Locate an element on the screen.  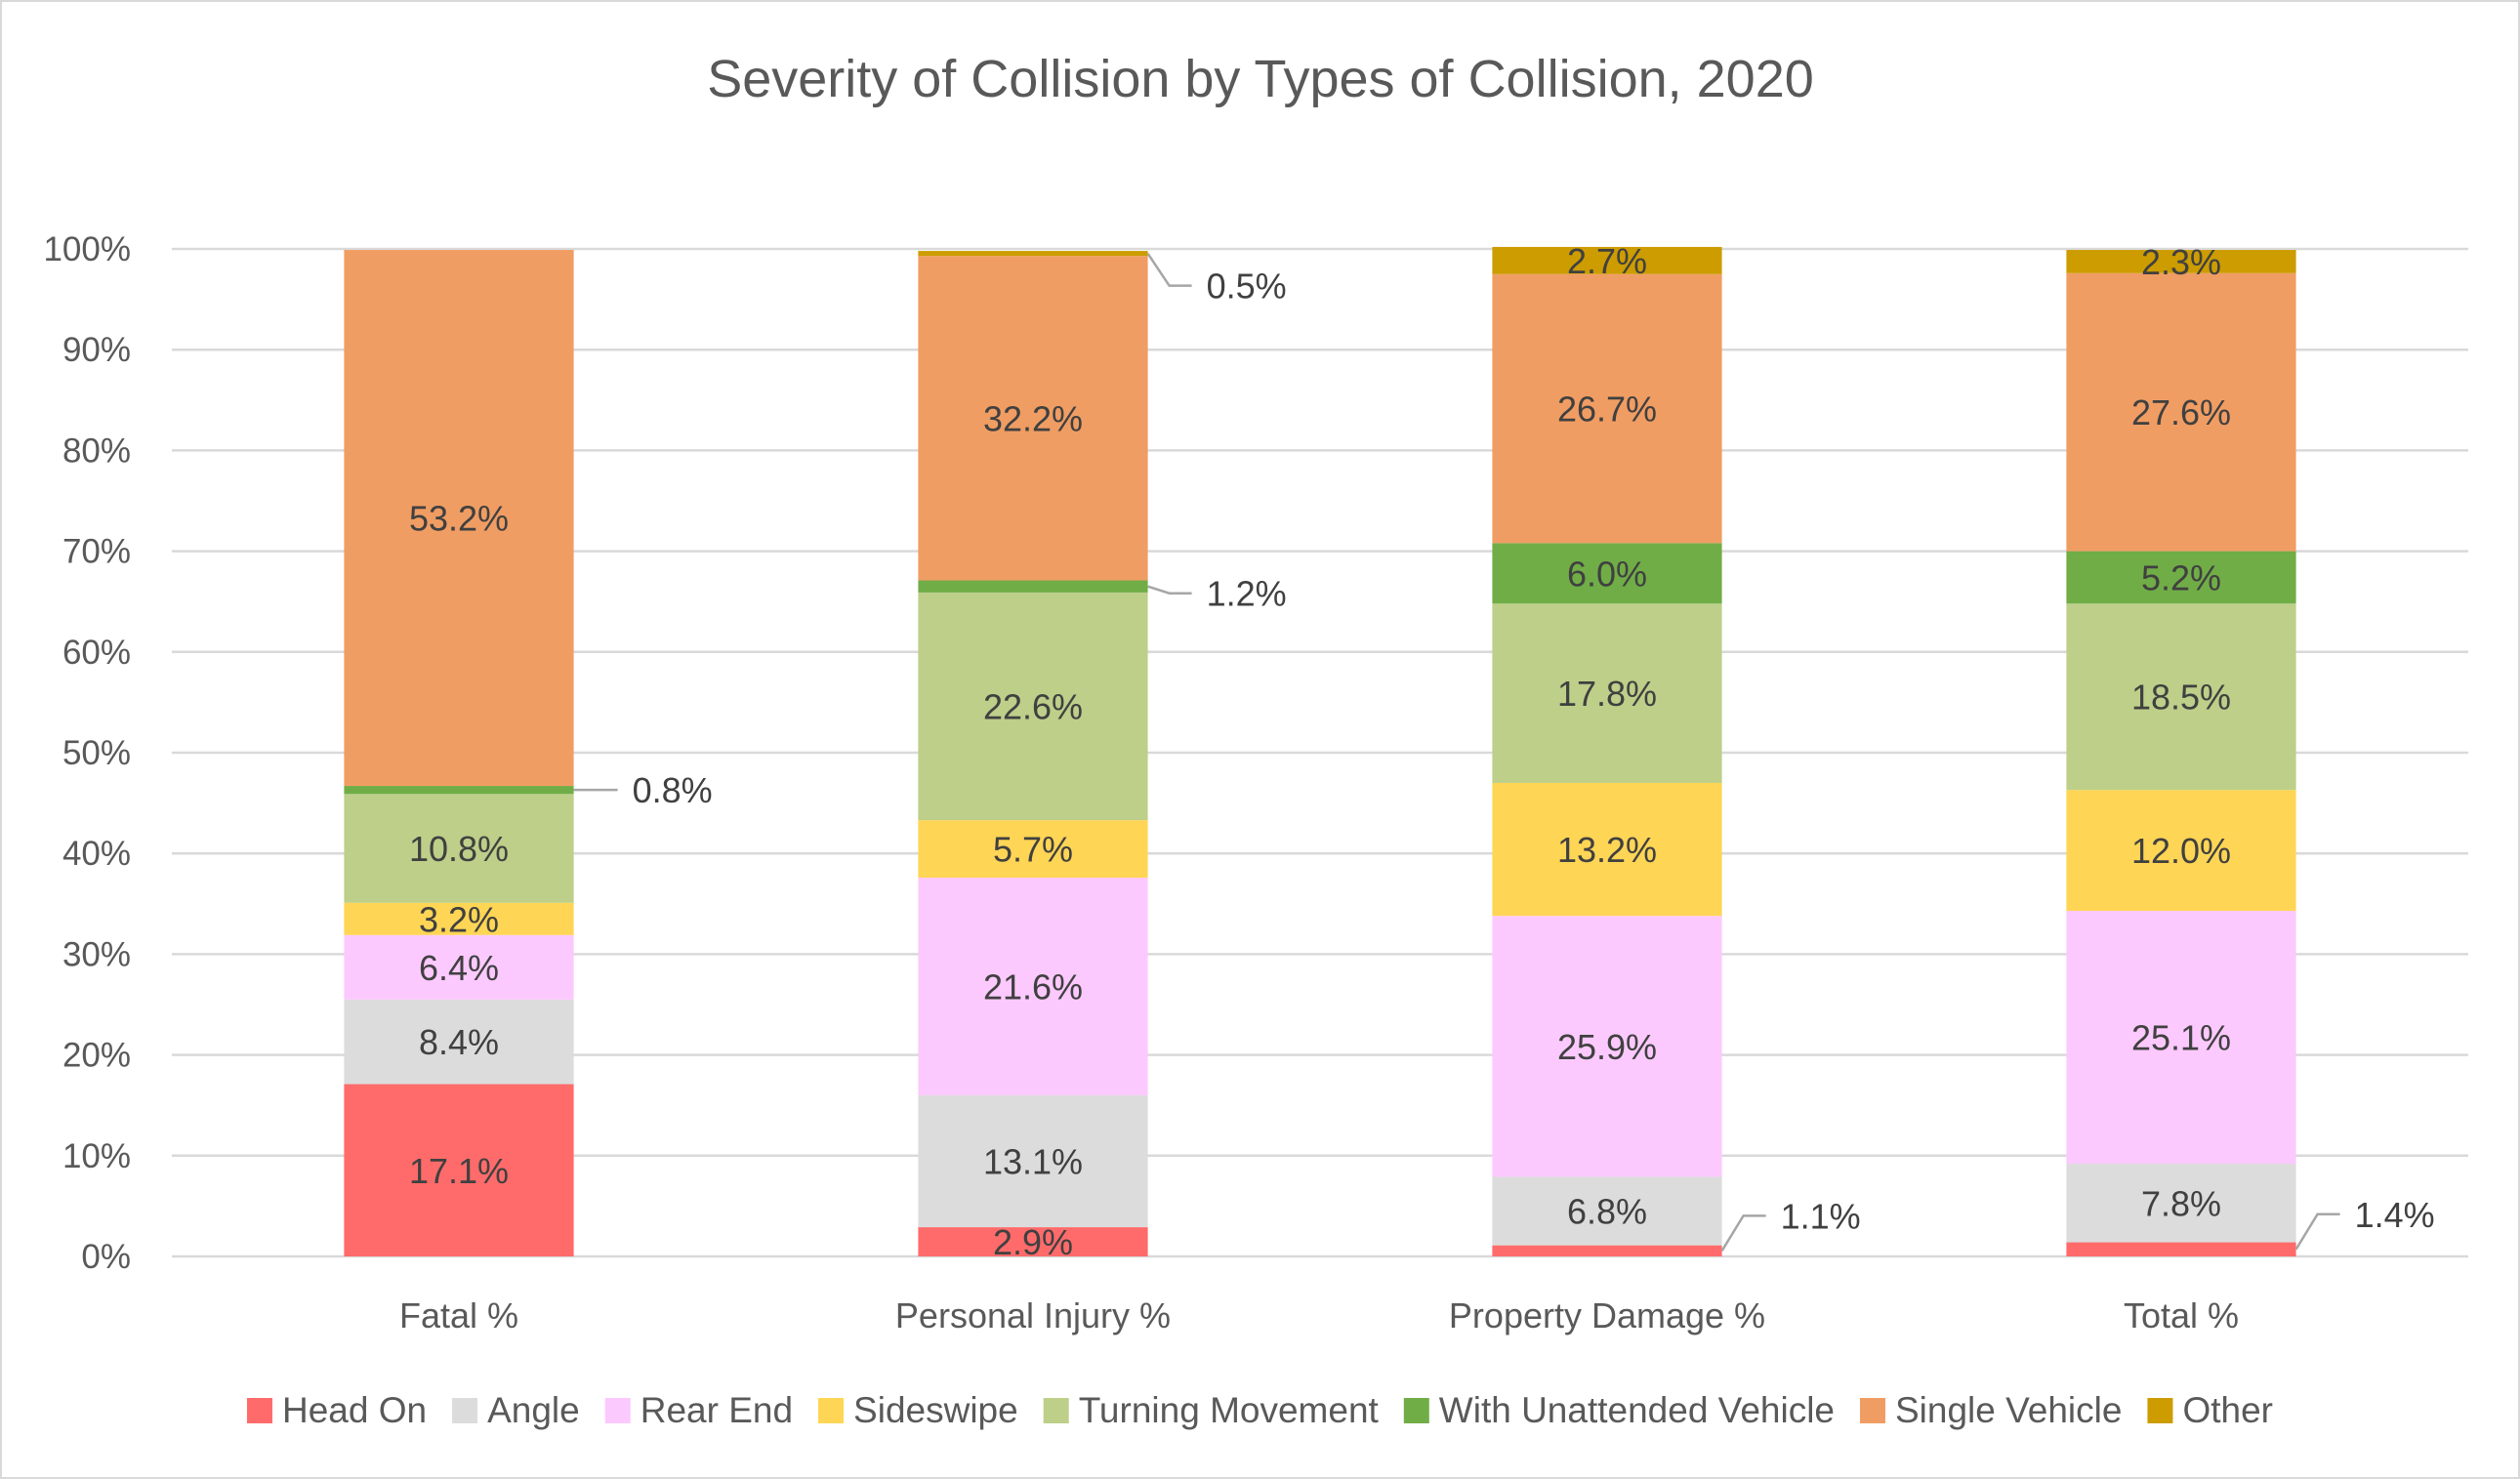
data-label: 12.0% is located at coordinates (2181, 851).